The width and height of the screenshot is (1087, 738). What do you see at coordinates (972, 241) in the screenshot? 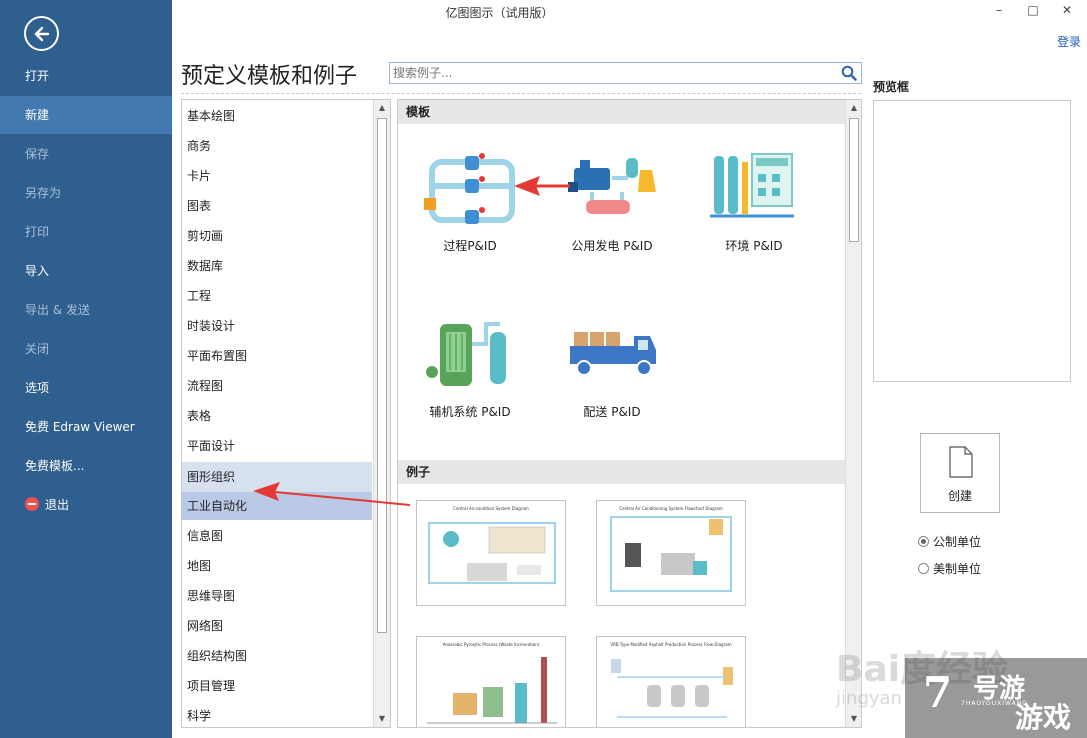
I see `preview-box` at bounding box center [972, 241].